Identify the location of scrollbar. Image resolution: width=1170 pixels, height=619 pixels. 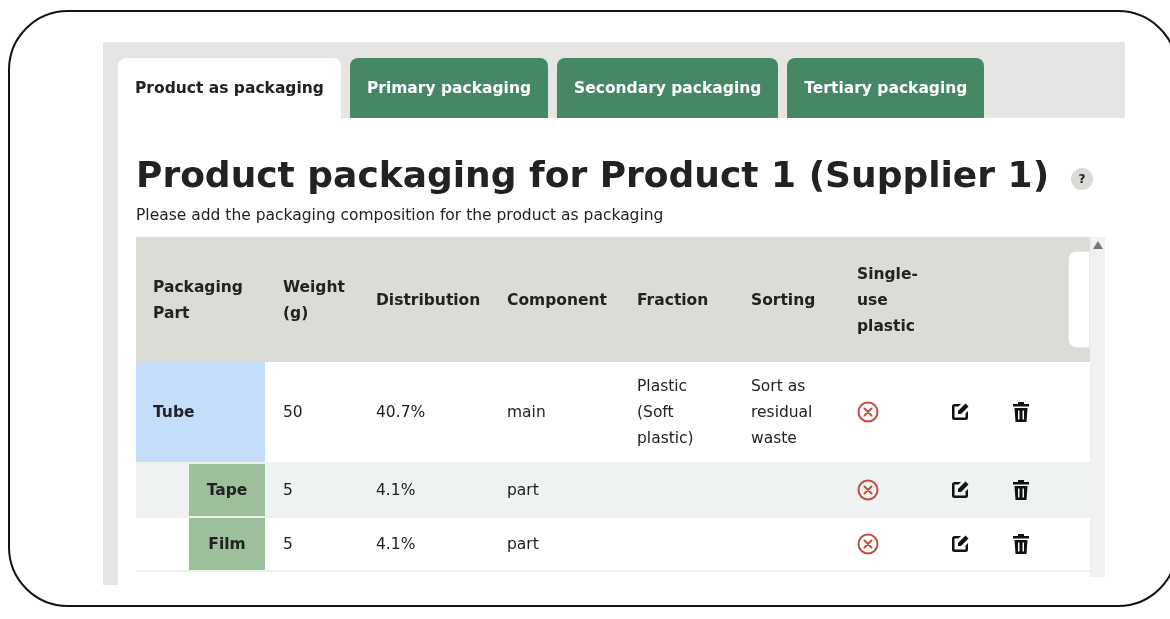
(1097, 407).